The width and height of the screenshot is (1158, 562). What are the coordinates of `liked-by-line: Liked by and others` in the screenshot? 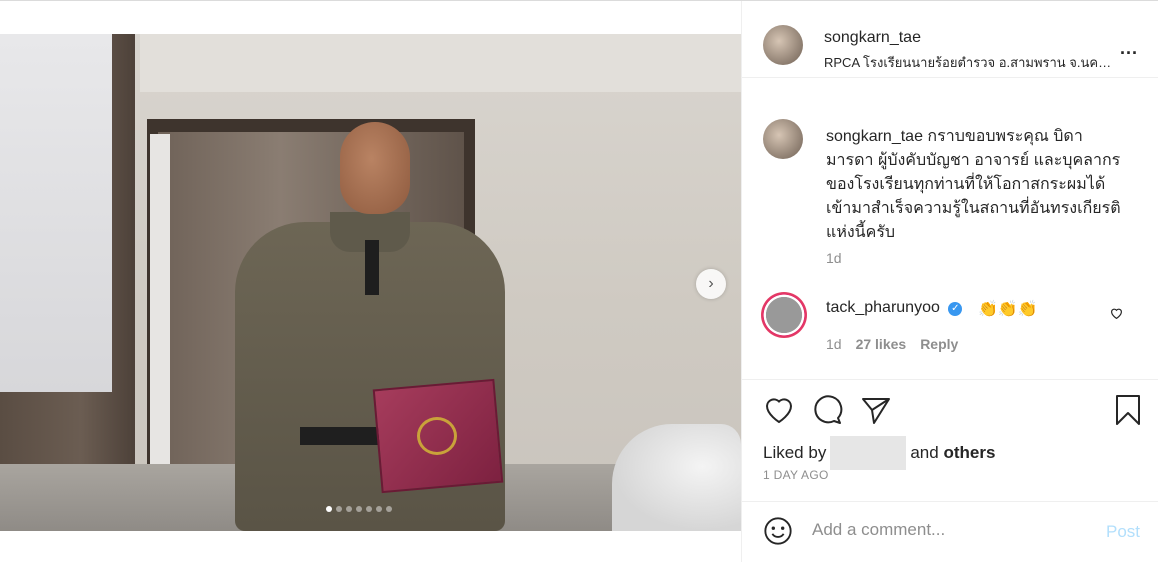 It's located at (879, 453).